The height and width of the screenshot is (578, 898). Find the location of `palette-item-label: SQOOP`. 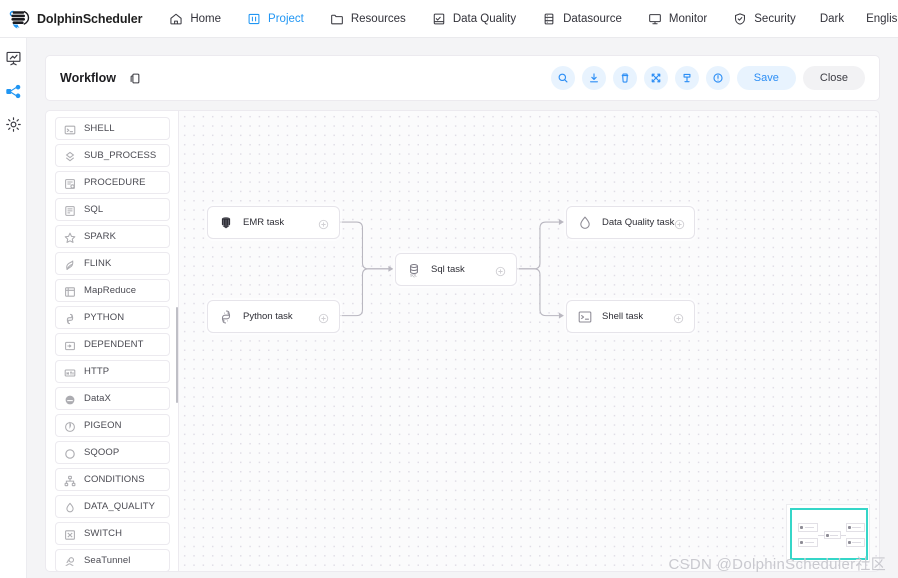

palette-item-label: SQOOP is located at coordinates (102, 452).